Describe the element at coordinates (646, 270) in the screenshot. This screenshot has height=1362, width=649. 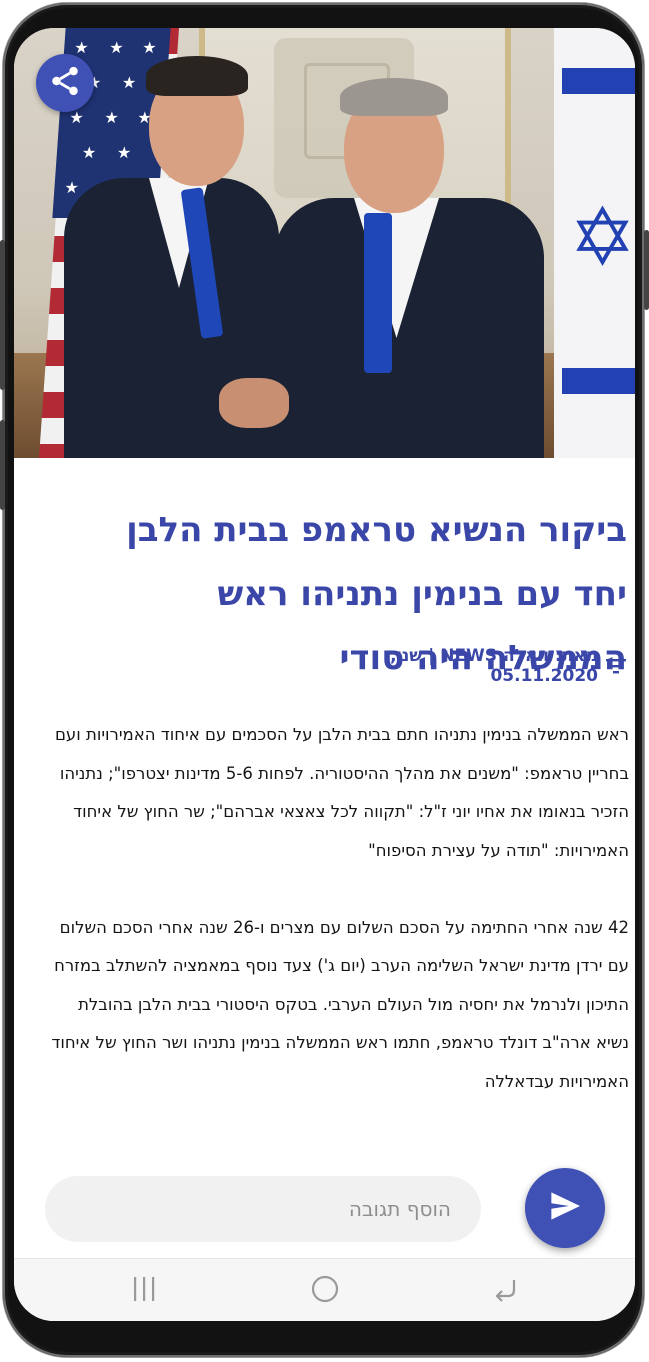
I see `power-button` at that location.